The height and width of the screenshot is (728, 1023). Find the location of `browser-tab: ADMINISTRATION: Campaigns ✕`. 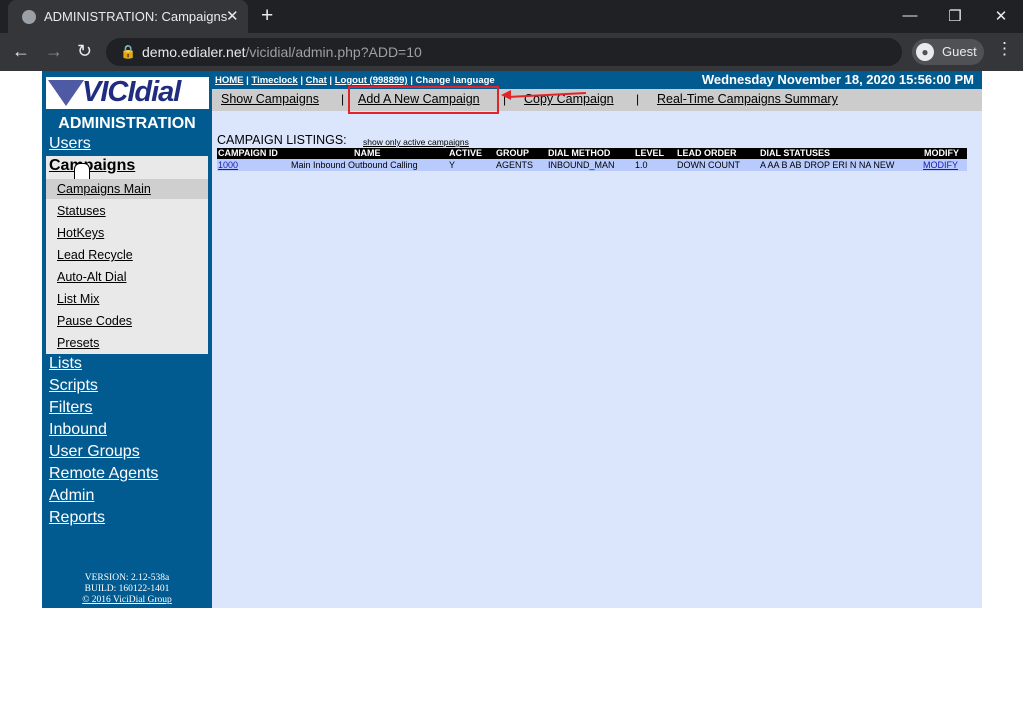

browser-tab: ADMINISTRATION: Campaigns ✕ is located at coordinates (128, 16).